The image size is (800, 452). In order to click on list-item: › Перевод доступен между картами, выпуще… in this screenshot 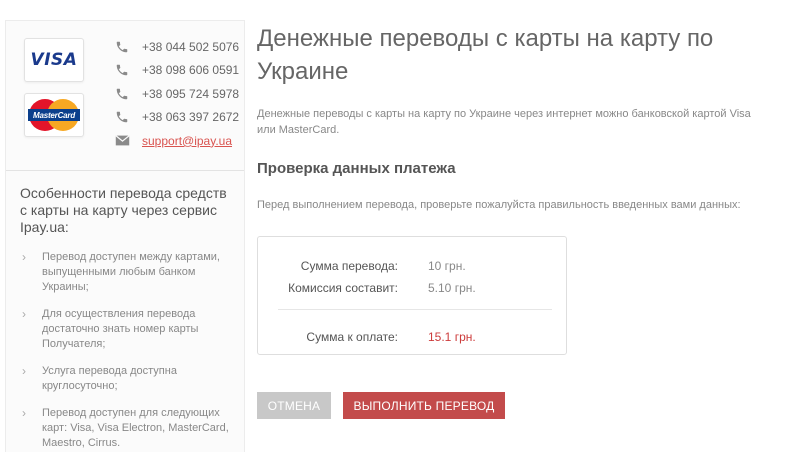, I will do `click(127, 272)`.